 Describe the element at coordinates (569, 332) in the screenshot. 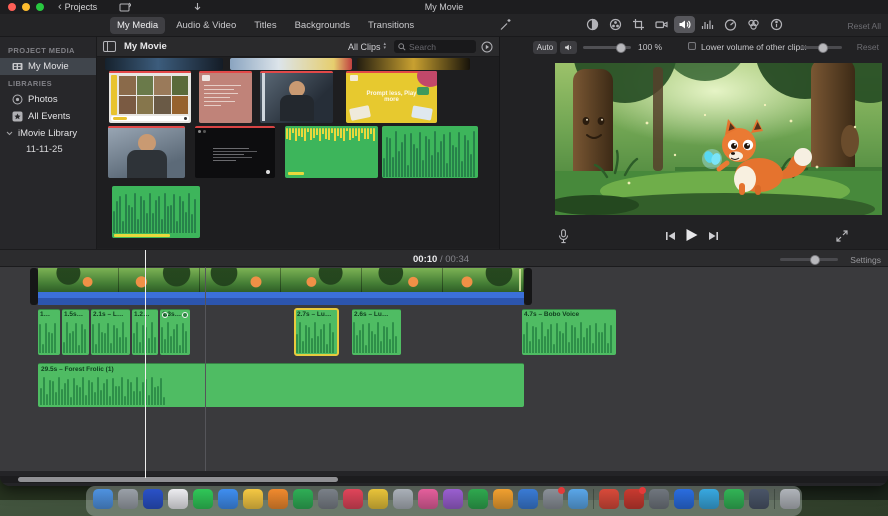

I see `sound-clip: 4.7s – Bobo Voice` at that location.